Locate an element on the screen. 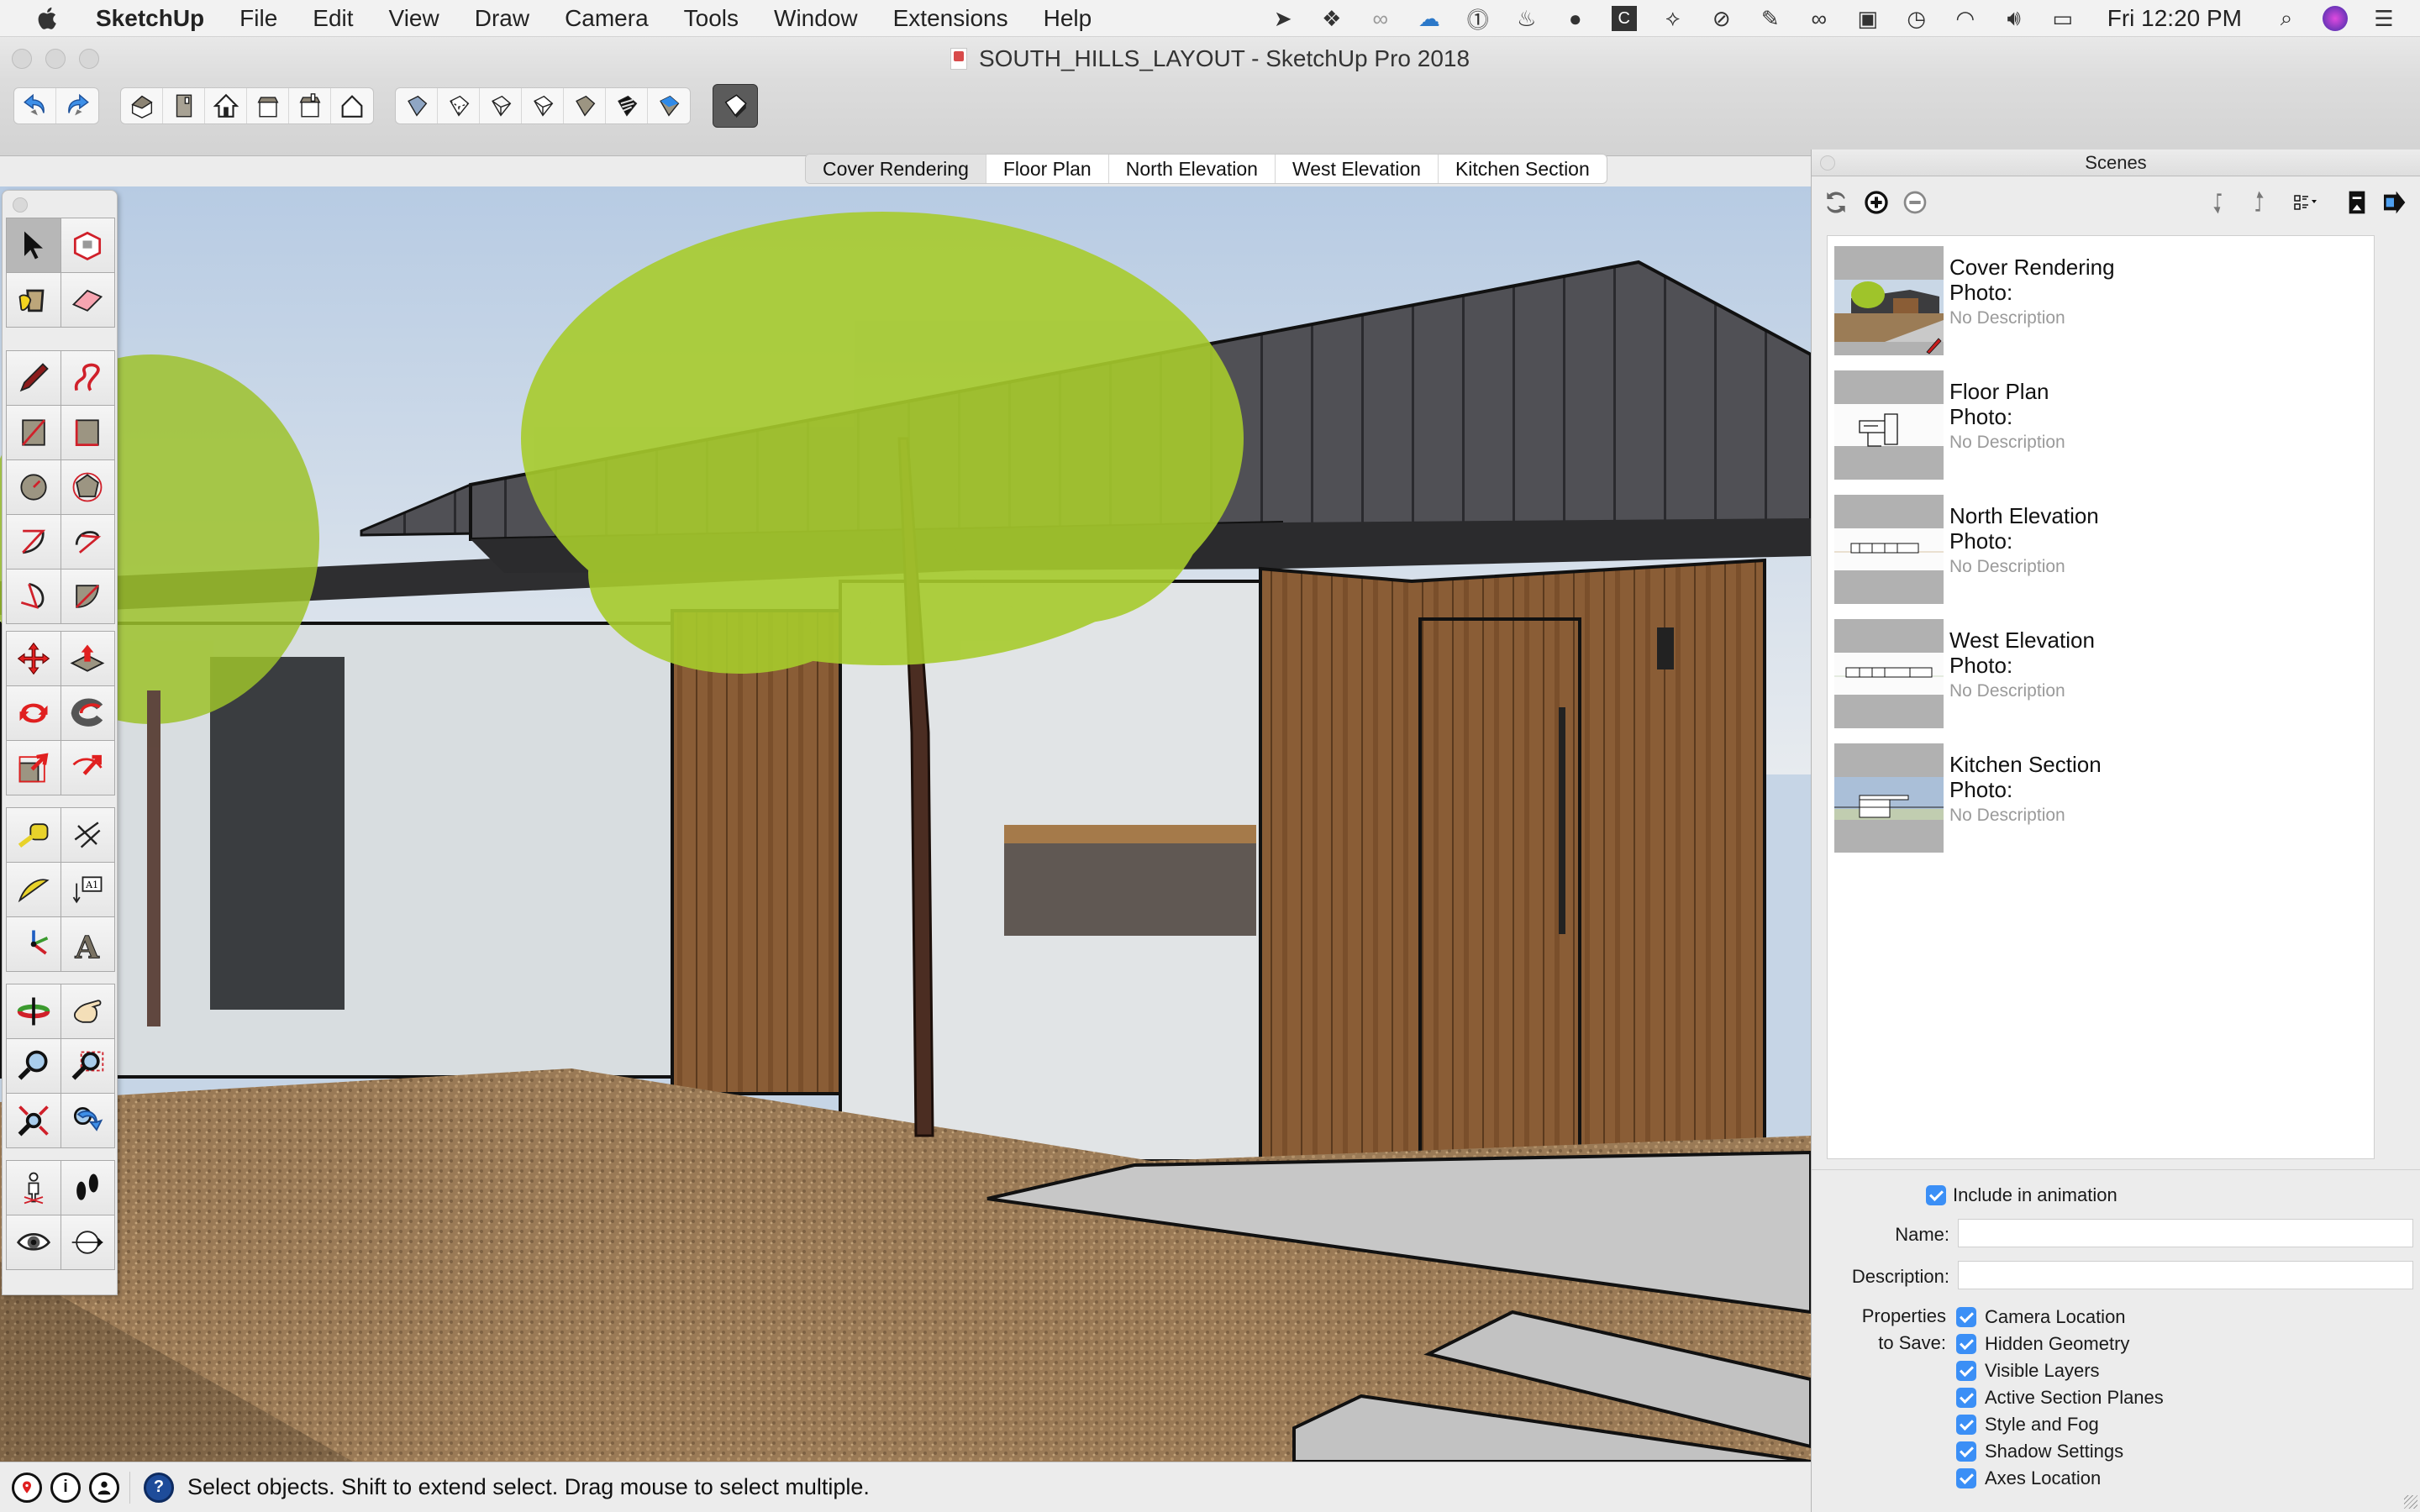  protractor-tool is located at coordinates (34, 889).